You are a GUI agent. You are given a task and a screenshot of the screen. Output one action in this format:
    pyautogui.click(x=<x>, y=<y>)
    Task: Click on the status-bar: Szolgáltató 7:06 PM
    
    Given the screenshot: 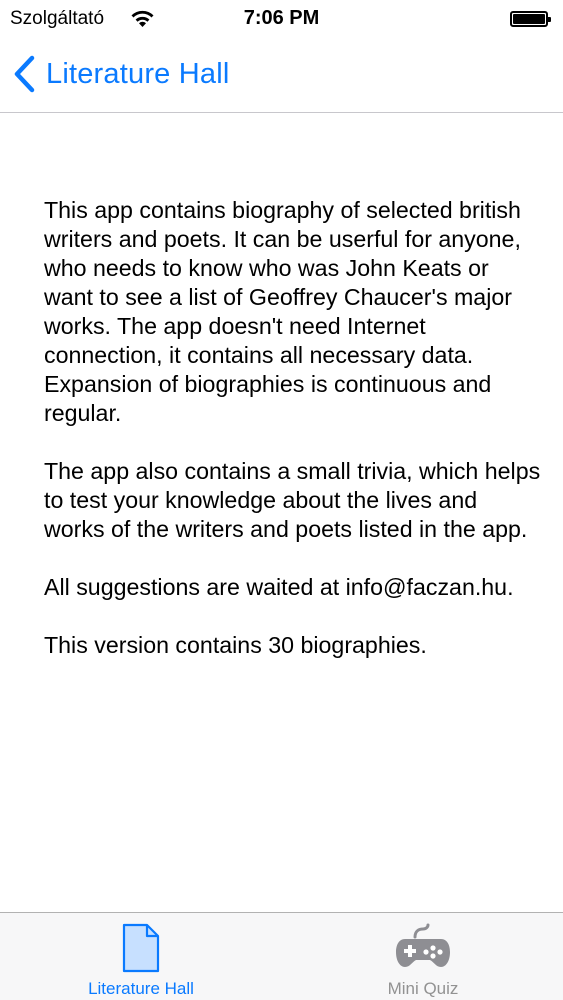 What is the action you would take?
    pyautogui.click(x=281, y=19)
    